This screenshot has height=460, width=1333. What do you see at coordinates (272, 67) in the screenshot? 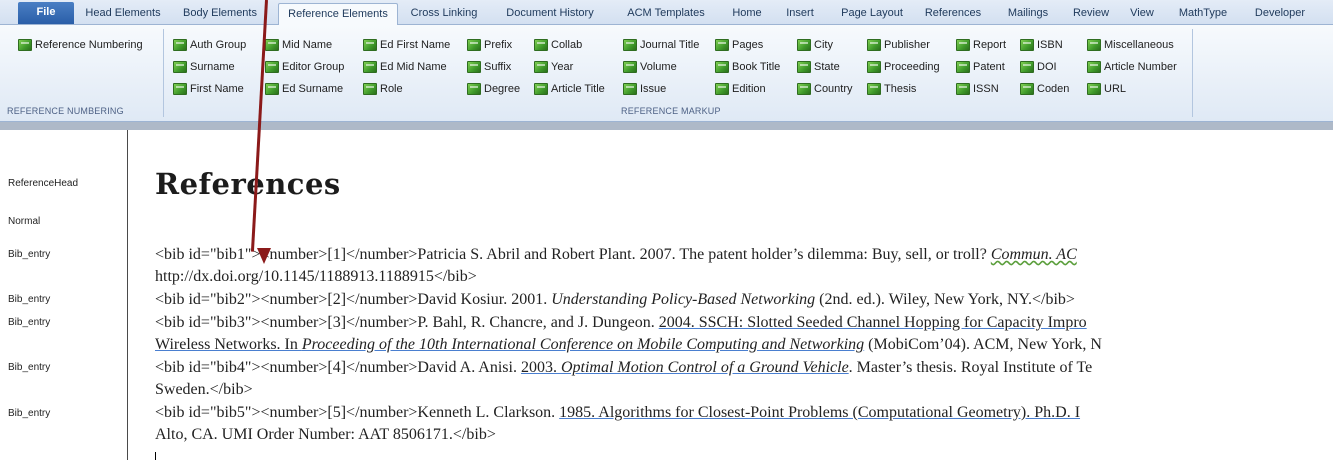
I see `editor-group-icon` at bounding box center [272, 67].